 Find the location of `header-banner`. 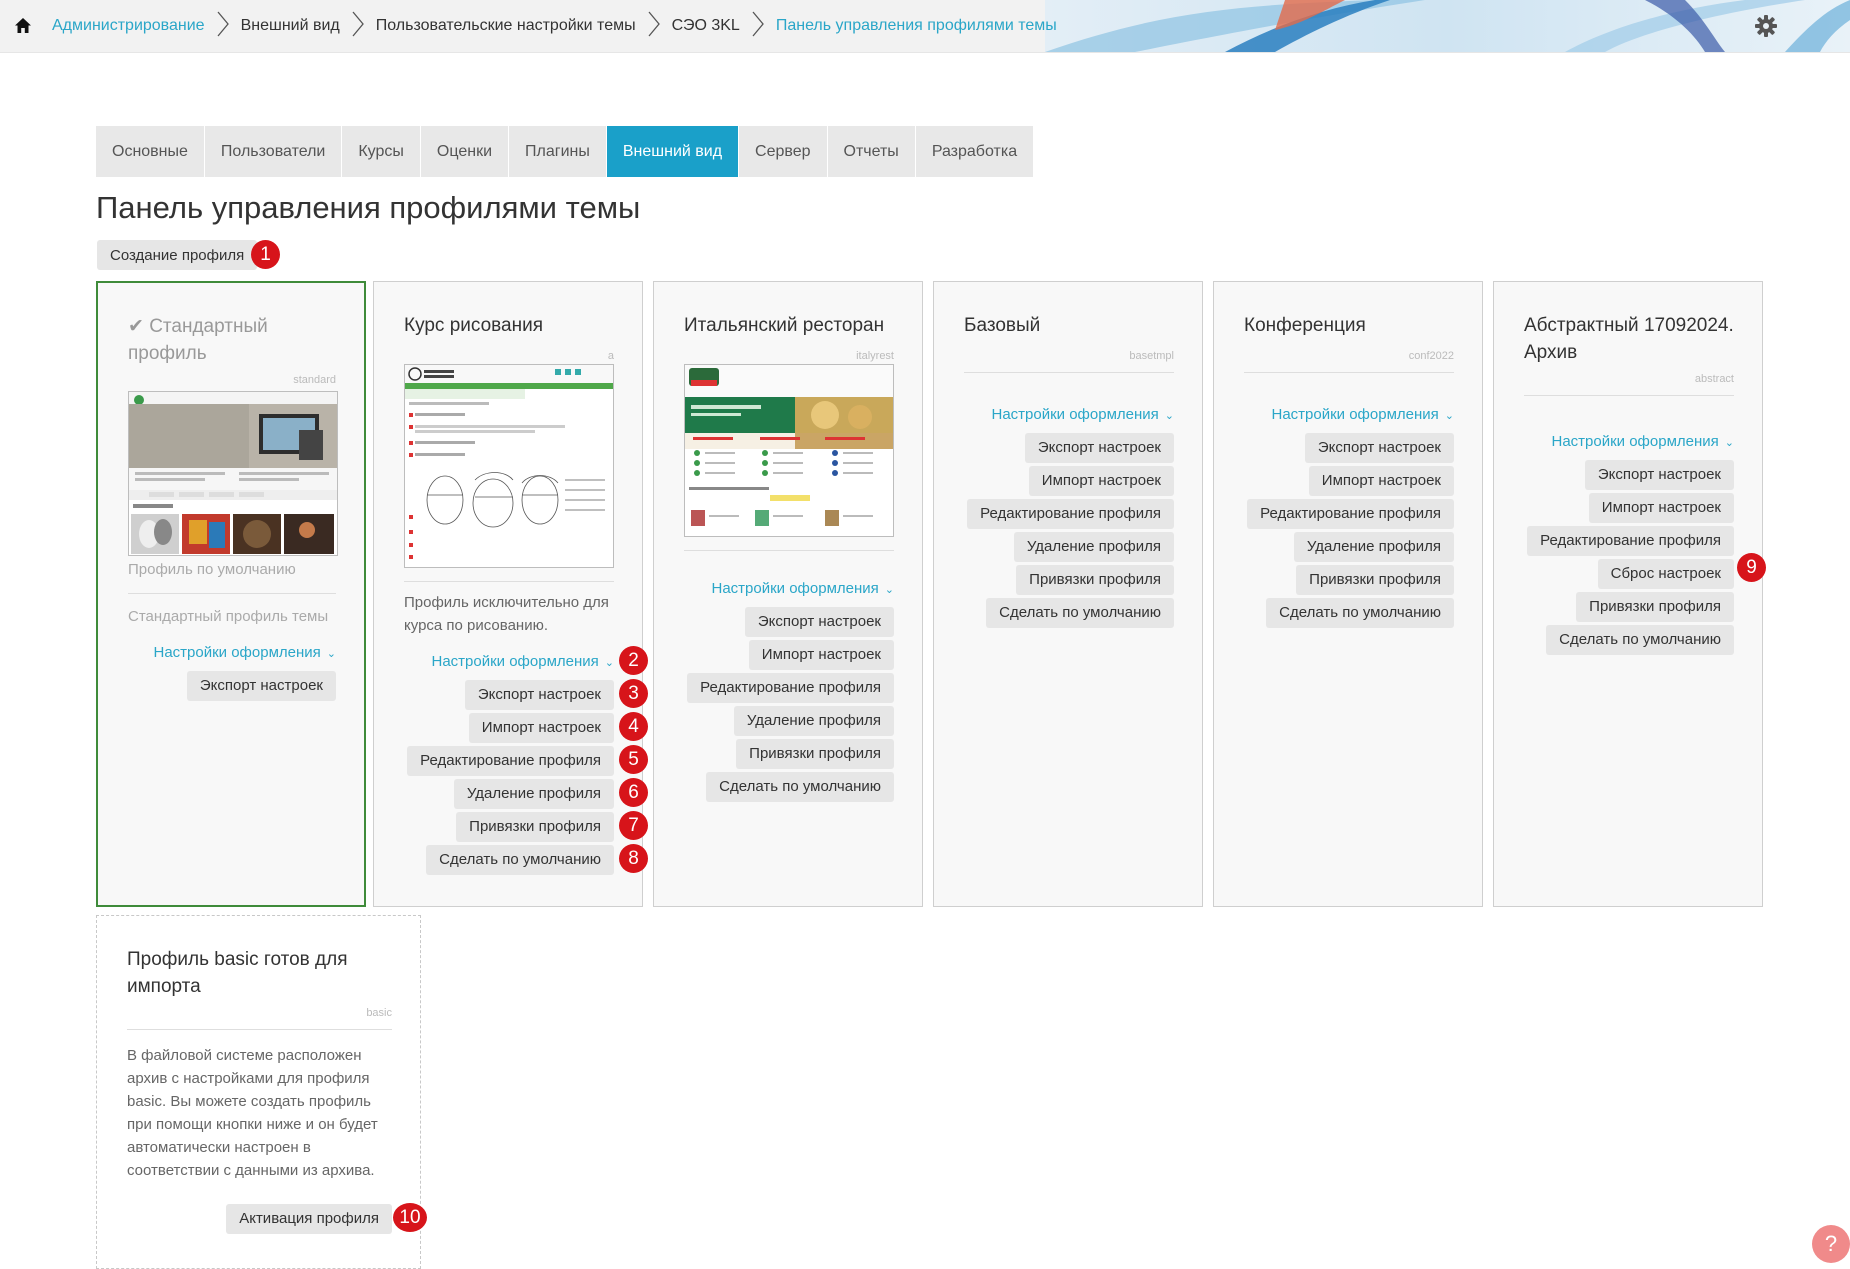

header-banner is located at coordinates (1447, 26).